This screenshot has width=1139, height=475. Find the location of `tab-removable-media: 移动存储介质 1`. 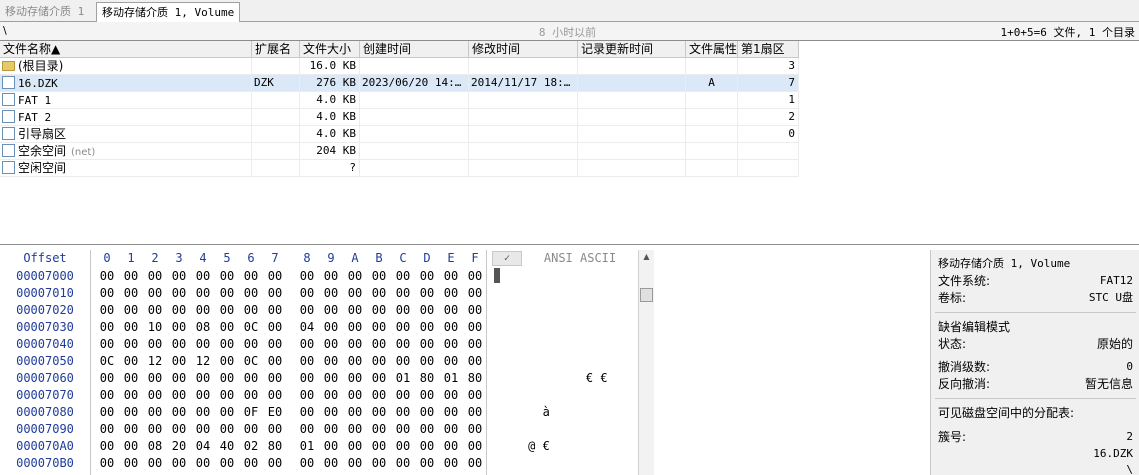

tab-removable-media: 移动存储介质 1 is located at coordinates (44, 12).